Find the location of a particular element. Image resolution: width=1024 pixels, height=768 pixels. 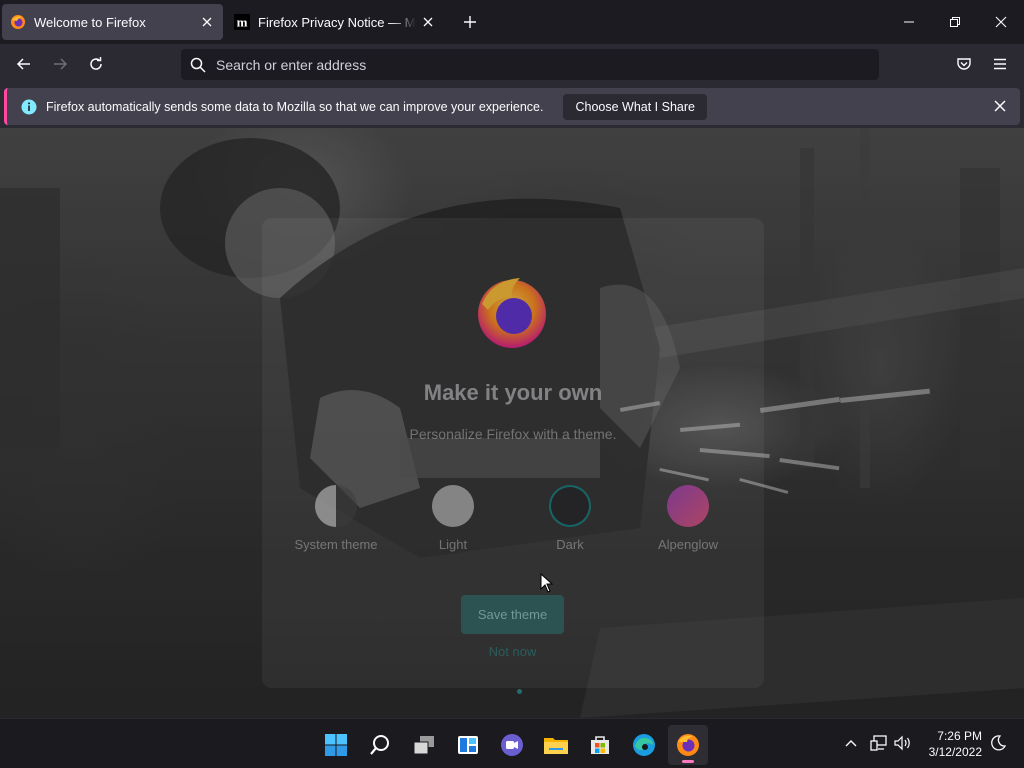

plus-icon is located at coordinates (470, 22).